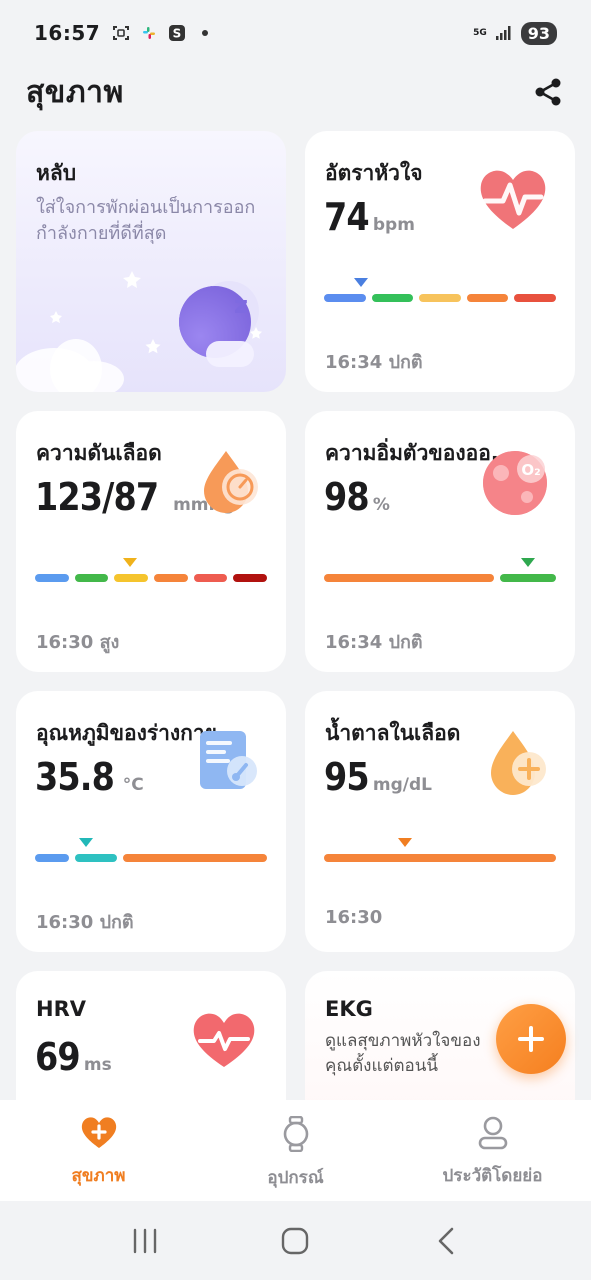 This screenshot has height=1280, width=591. I want to click on nav-item-devices: อุปกรณ์, so click(295, 1150).